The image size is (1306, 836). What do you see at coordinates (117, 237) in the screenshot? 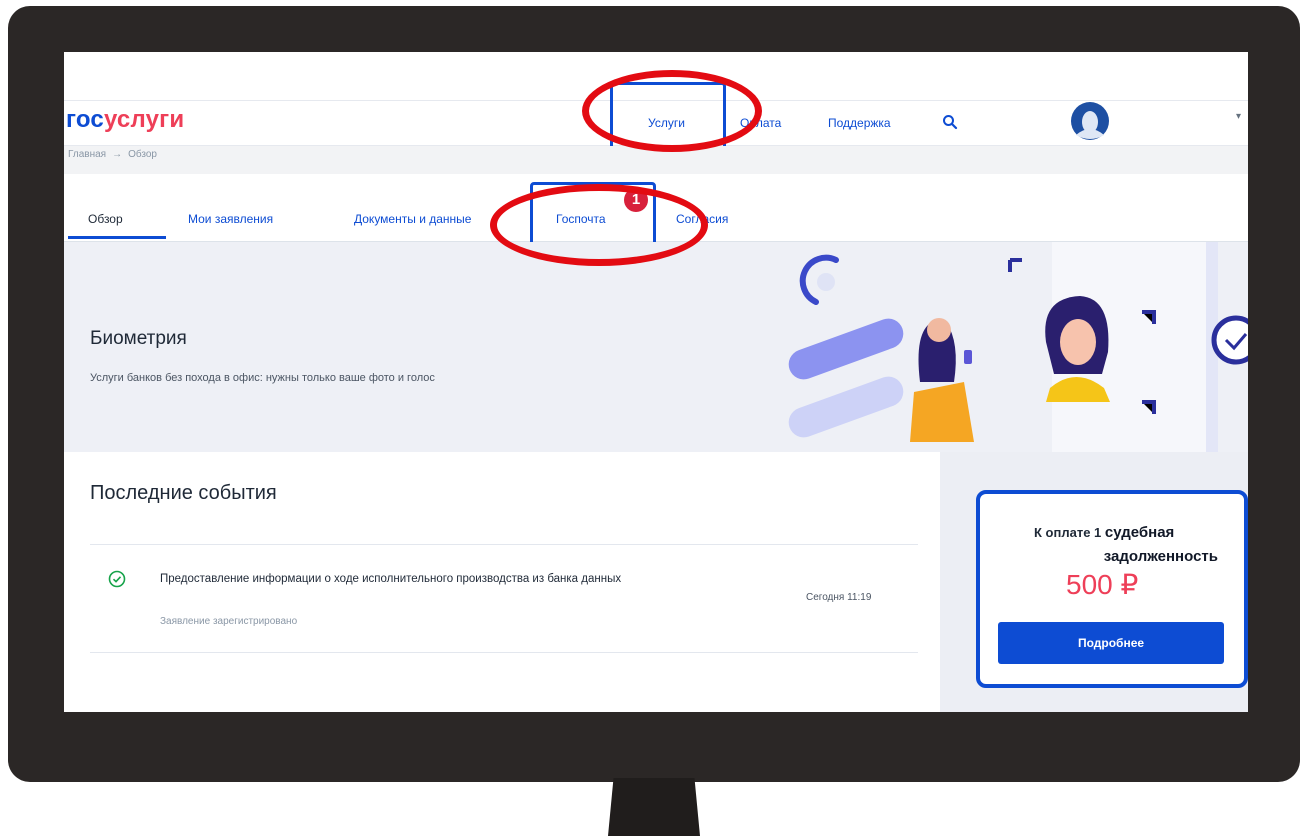
I see `tab-active-indicator` at bounding box center [117, 237].